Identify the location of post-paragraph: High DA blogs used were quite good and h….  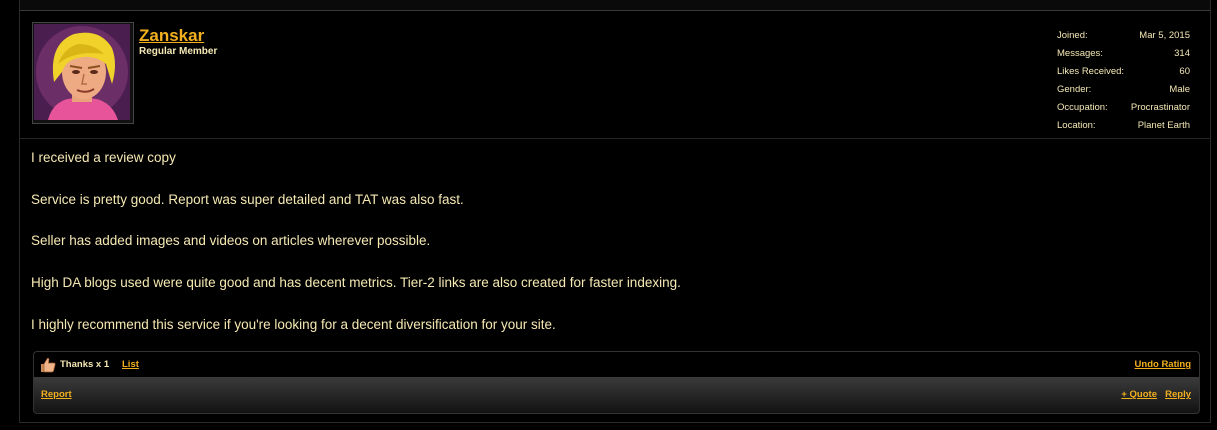
(356, 283).